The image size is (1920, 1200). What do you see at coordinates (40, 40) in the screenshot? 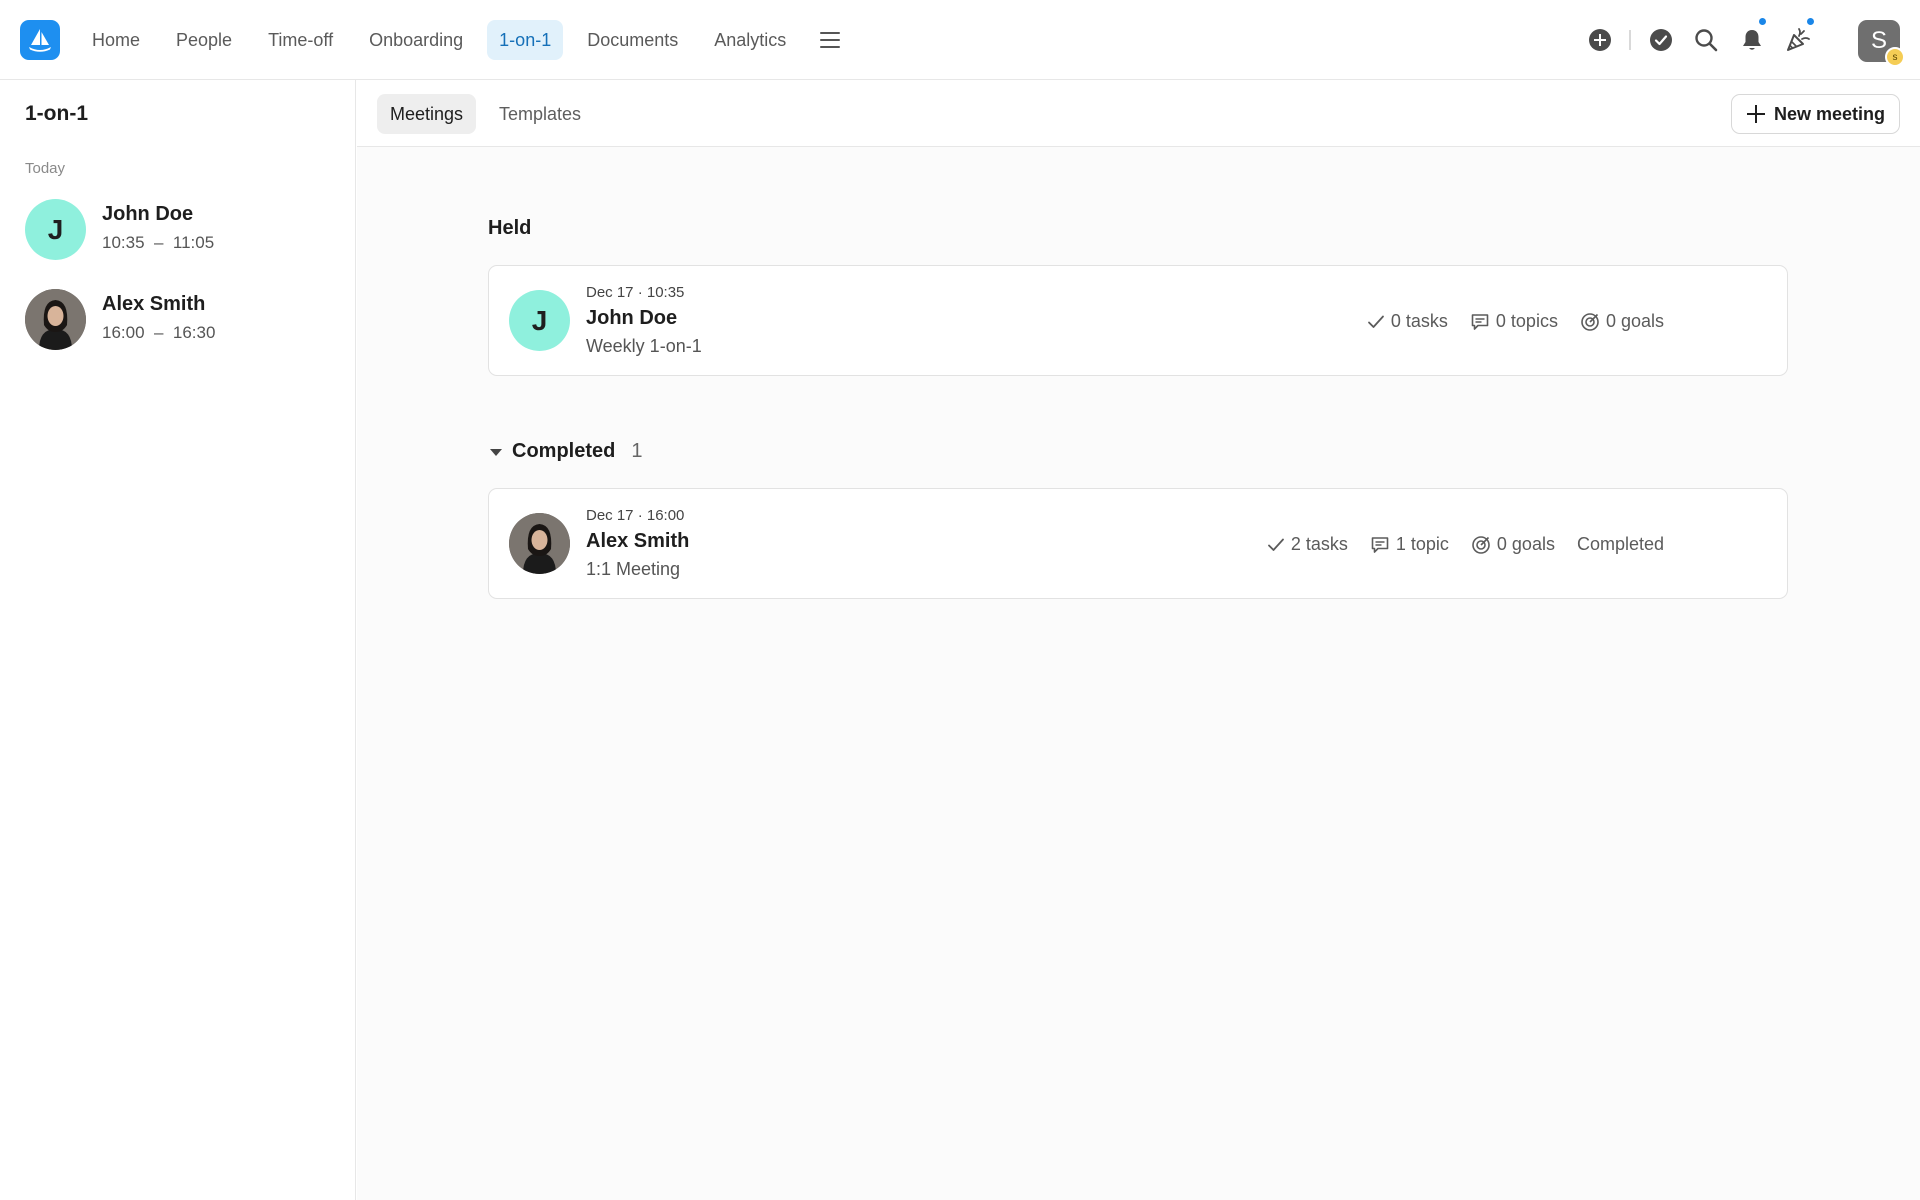
I see `app-logo-icon` at bounding box center [40, 40].